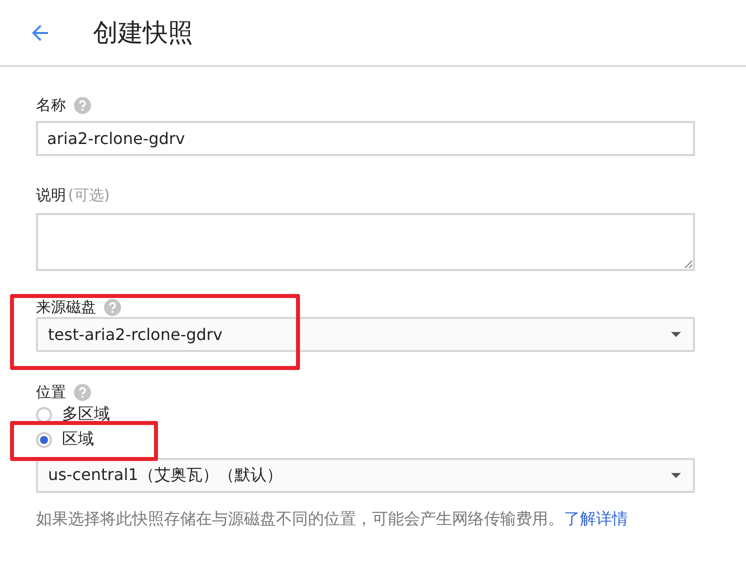 The image size is (746, 565). What do you see at coordinates (143, 33) in the screenshot?
I see `page-title: 创建快照` at bounding box center [143, 33].